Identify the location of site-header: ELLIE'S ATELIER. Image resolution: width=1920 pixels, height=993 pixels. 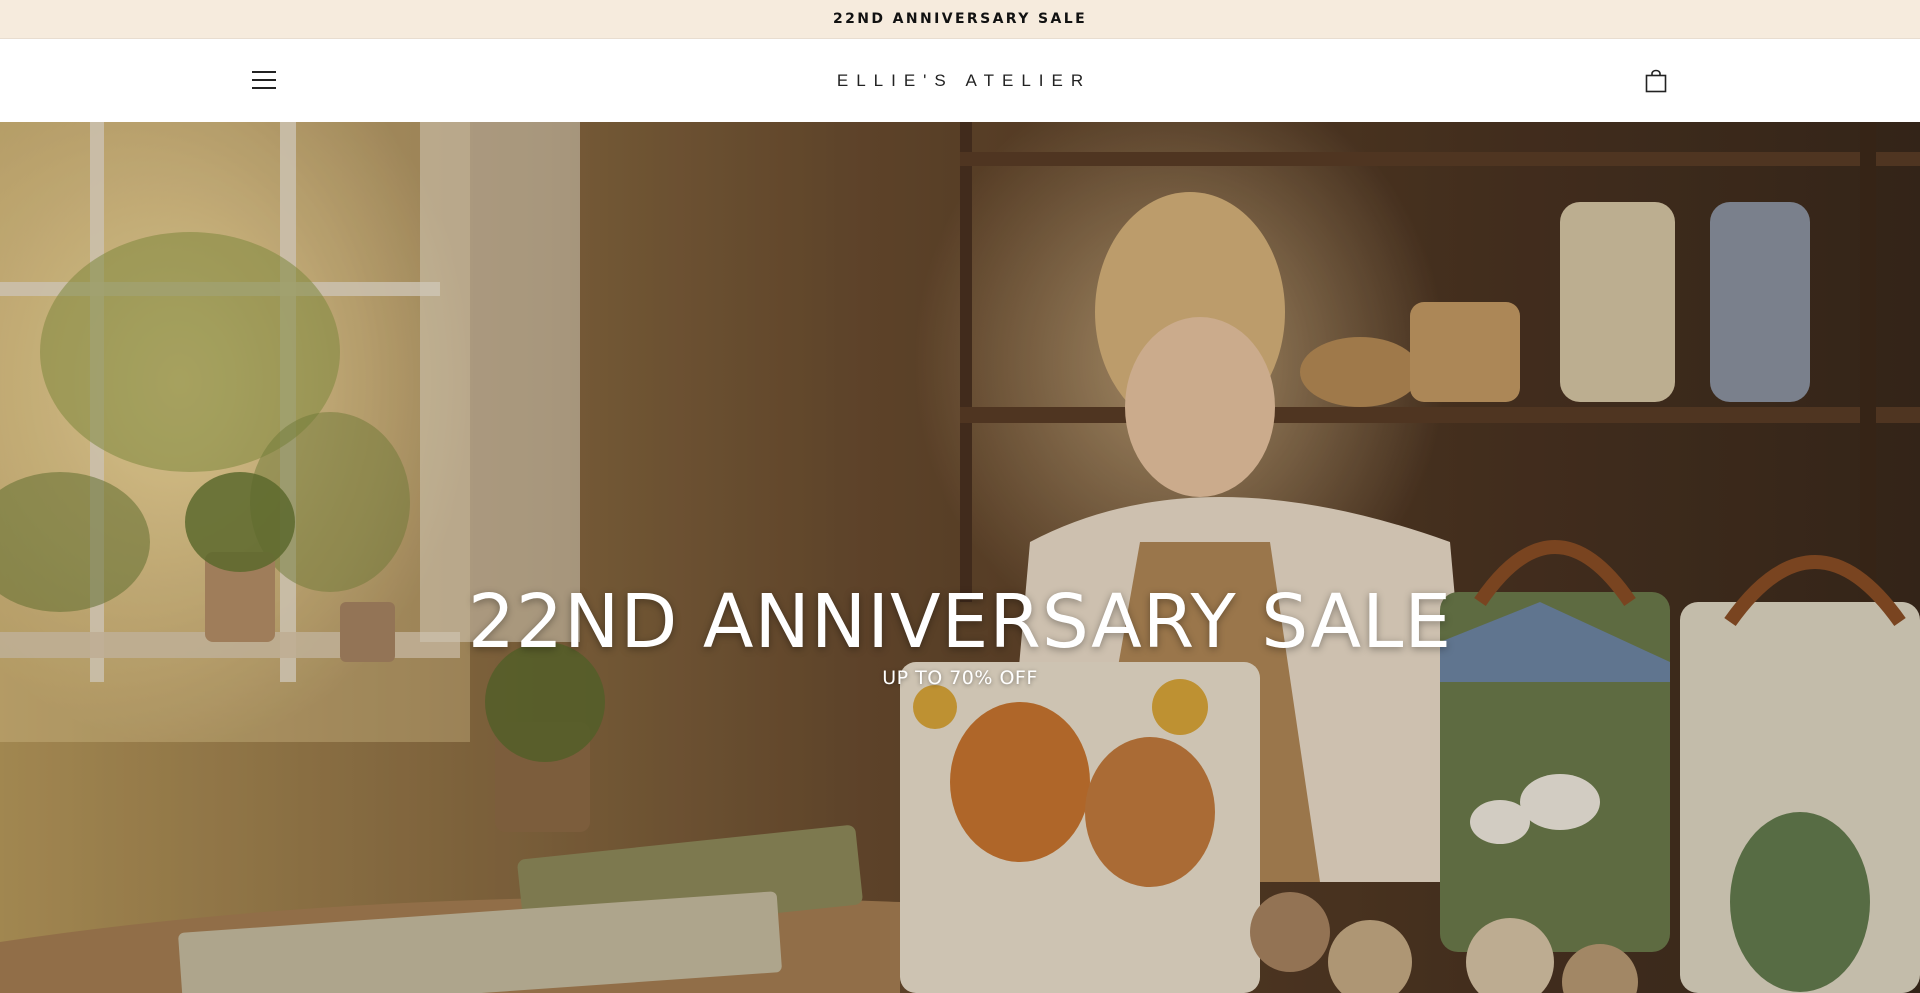
(960, 80).